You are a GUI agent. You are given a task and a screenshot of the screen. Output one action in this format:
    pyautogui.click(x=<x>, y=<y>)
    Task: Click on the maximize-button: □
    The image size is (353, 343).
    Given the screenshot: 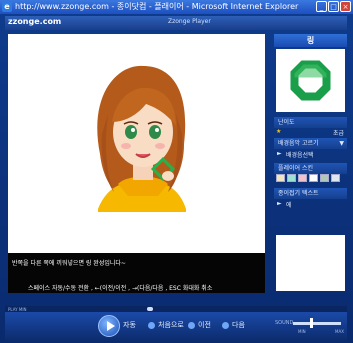 What is the action you would take?
    pyautogui.click(x=333, y=6)
    